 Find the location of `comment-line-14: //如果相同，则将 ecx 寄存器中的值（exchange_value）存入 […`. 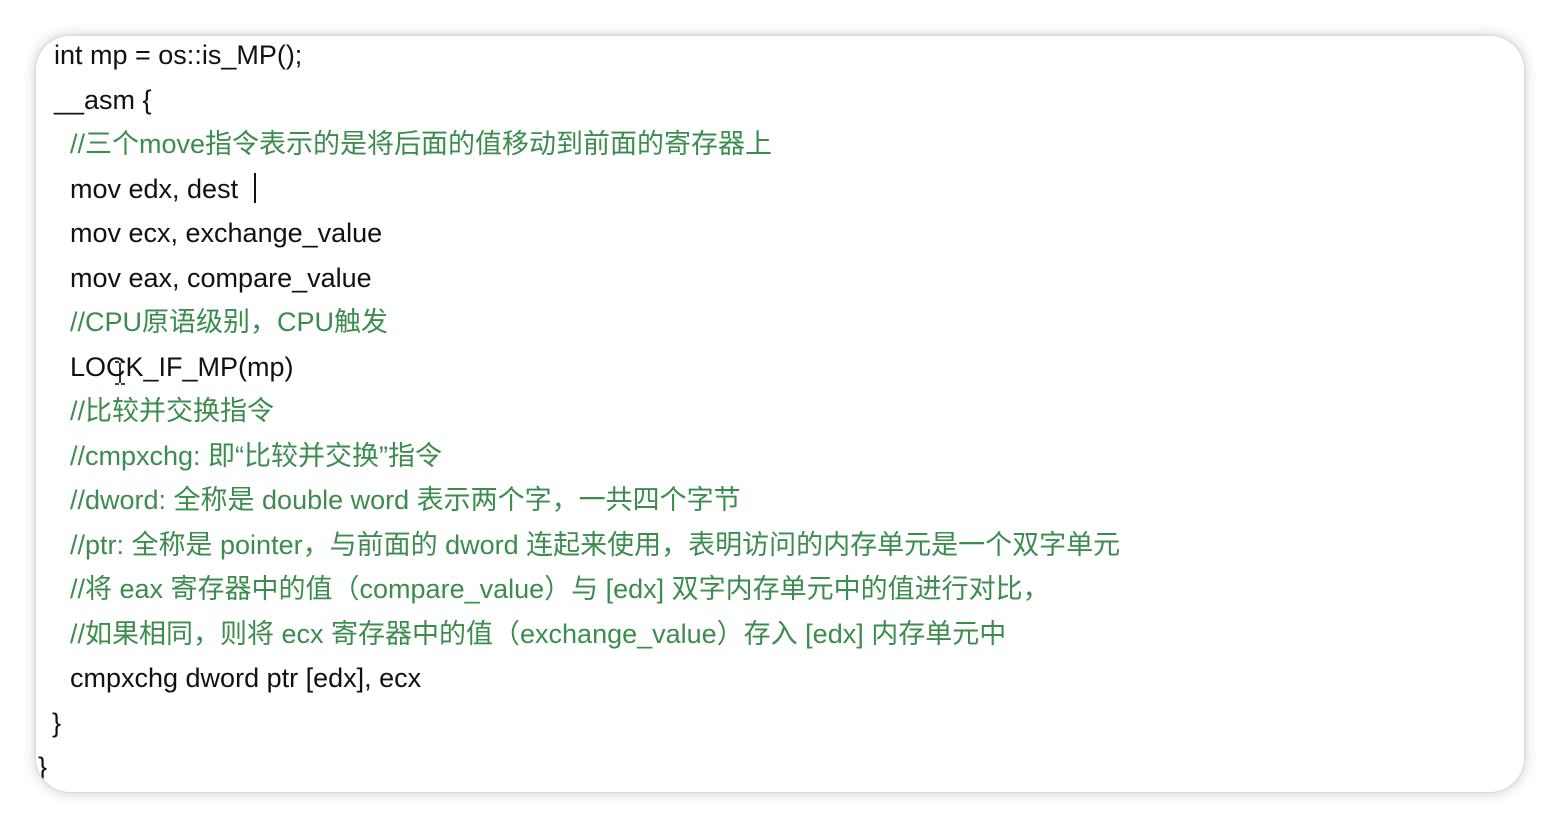

comment-line-14: //如果相同，则将 ecx 寄存器中的值（exchange_value）存入 [… is located at coordinates (538, 634).